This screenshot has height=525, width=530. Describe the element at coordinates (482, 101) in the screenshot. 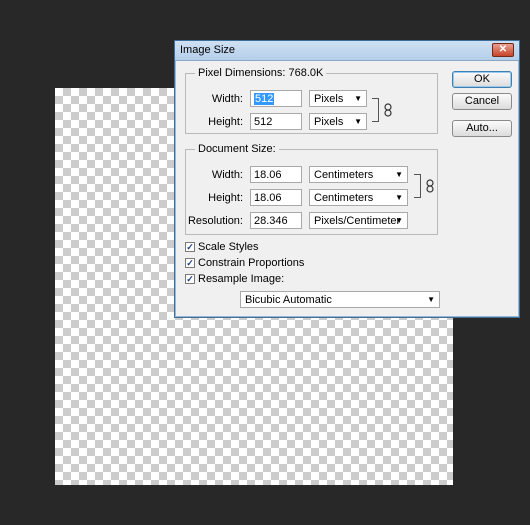

I see `cancel-button: Cancel` at that location.